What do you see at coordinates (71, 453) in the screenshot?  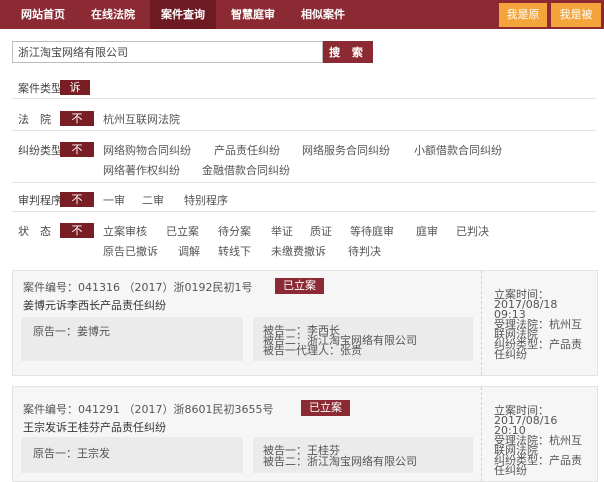 I see `plaintiff-name: 原告一：王宗发` at bounding box center [71, 453].